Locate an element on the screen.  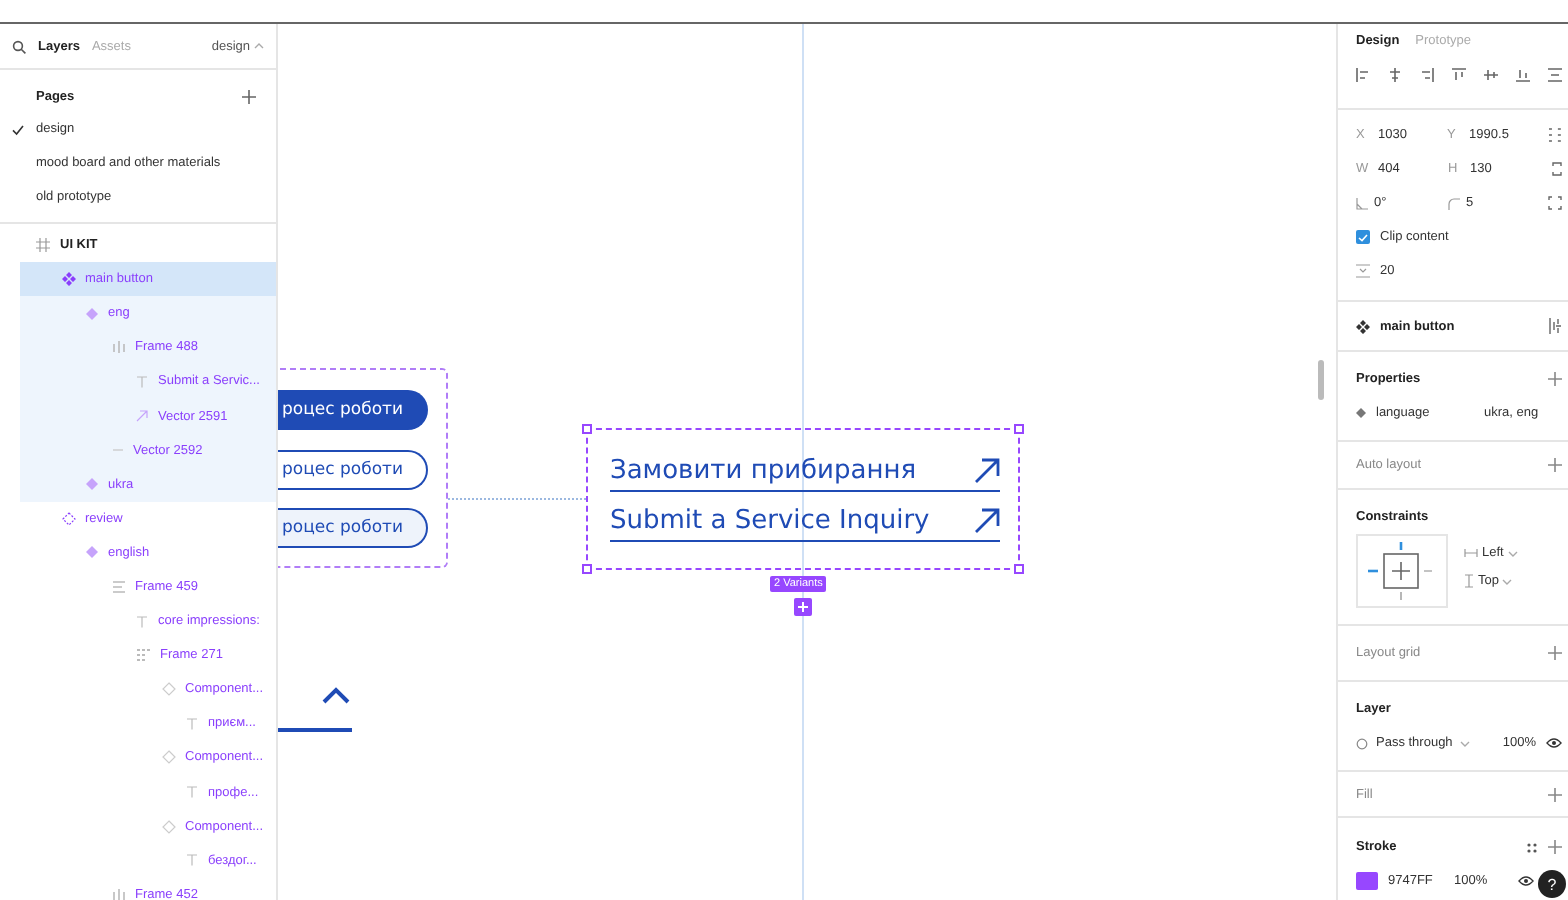
style-icon is located at coordinates (1532, 847).